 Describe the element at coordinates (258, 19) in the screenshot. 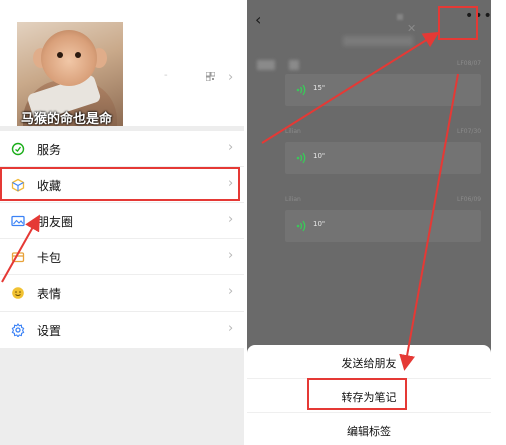

I see `back-arrow-icon: ‹` at that location.